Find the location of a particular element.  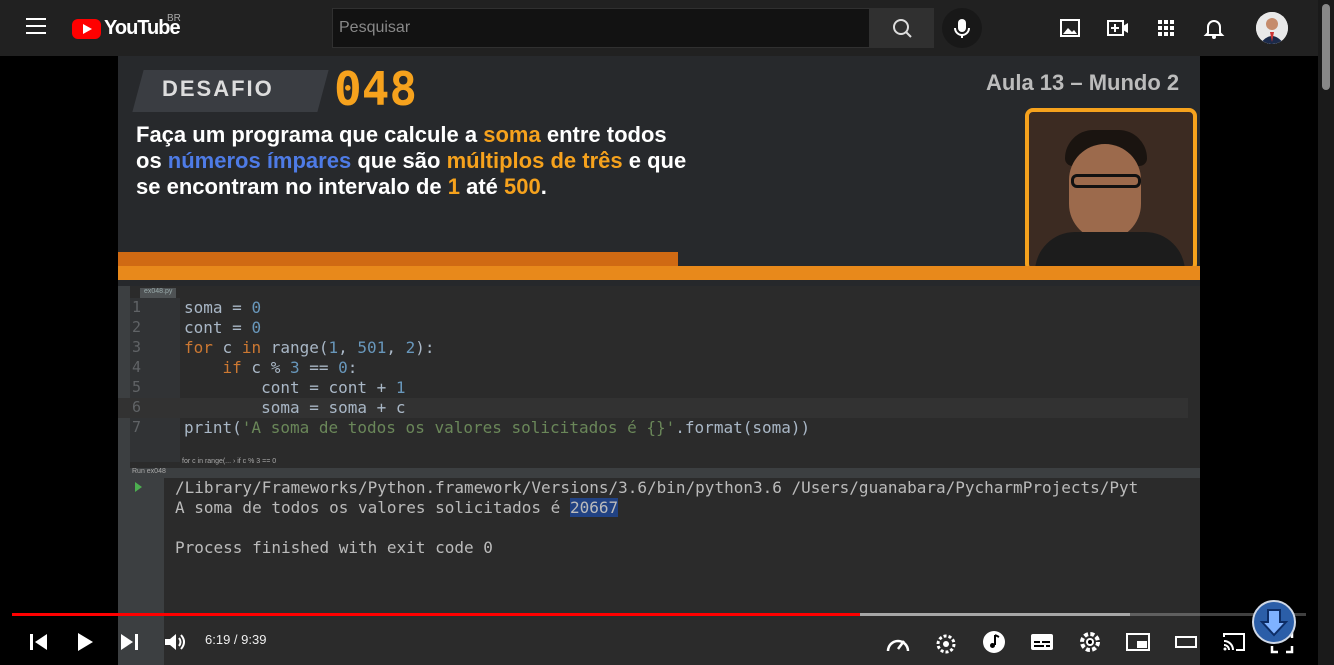

next-button is located at coordinates (129, 642).